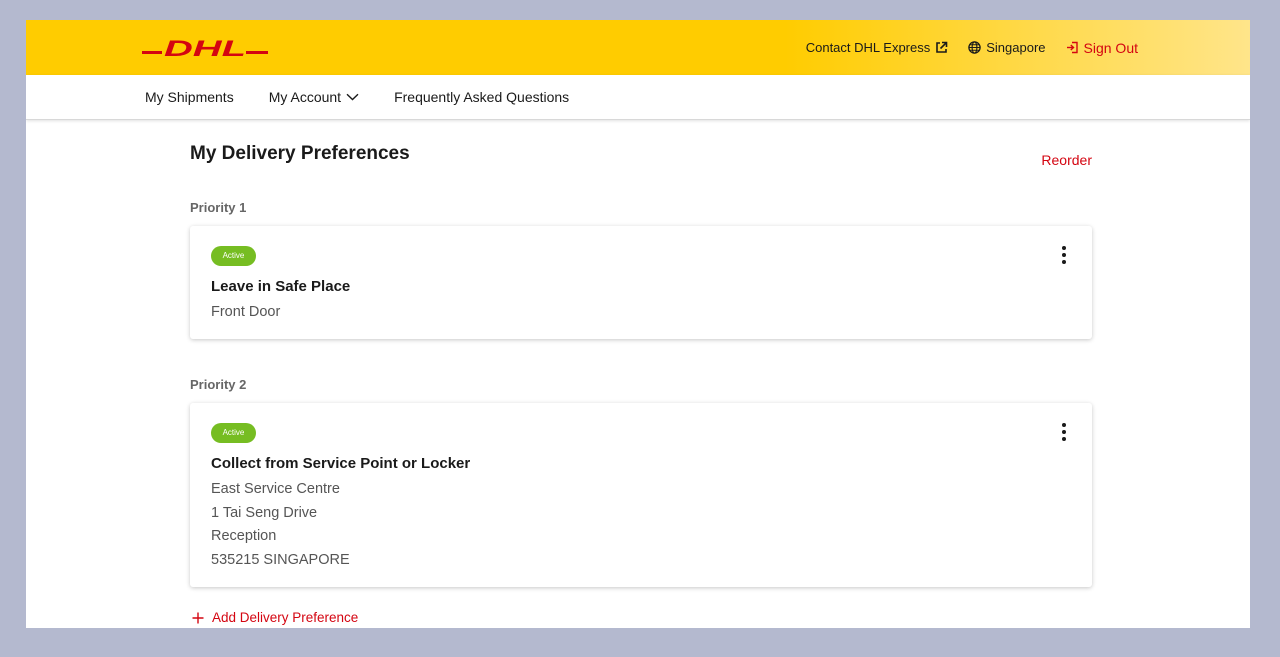 This screenshot has height=657, width=1280. I want to click on add-preference-button: Add Delivery Preference, so click(275, 617).